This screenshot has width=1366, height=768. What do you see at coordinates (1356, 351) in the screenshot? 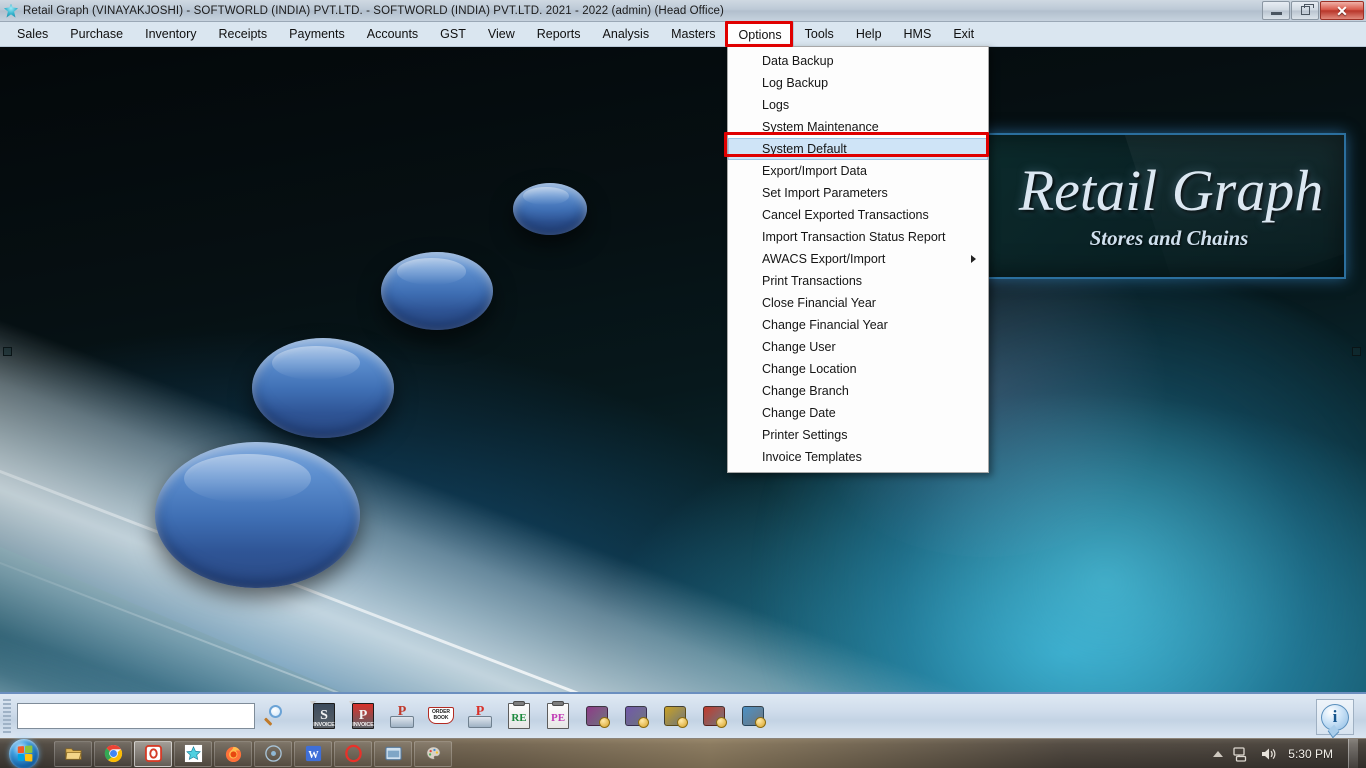
I see `resize-handle-right` at bounding box center [1356, 351].